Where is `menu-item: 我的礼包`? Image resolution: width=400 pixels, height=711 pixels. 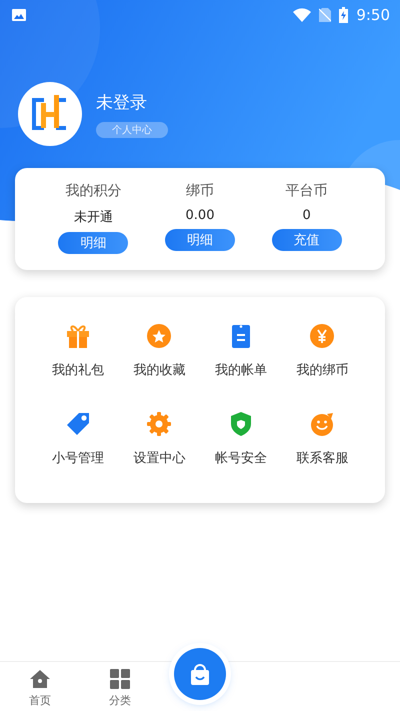
menu-item: 我的礼包 is located at coordinates (78, 370).